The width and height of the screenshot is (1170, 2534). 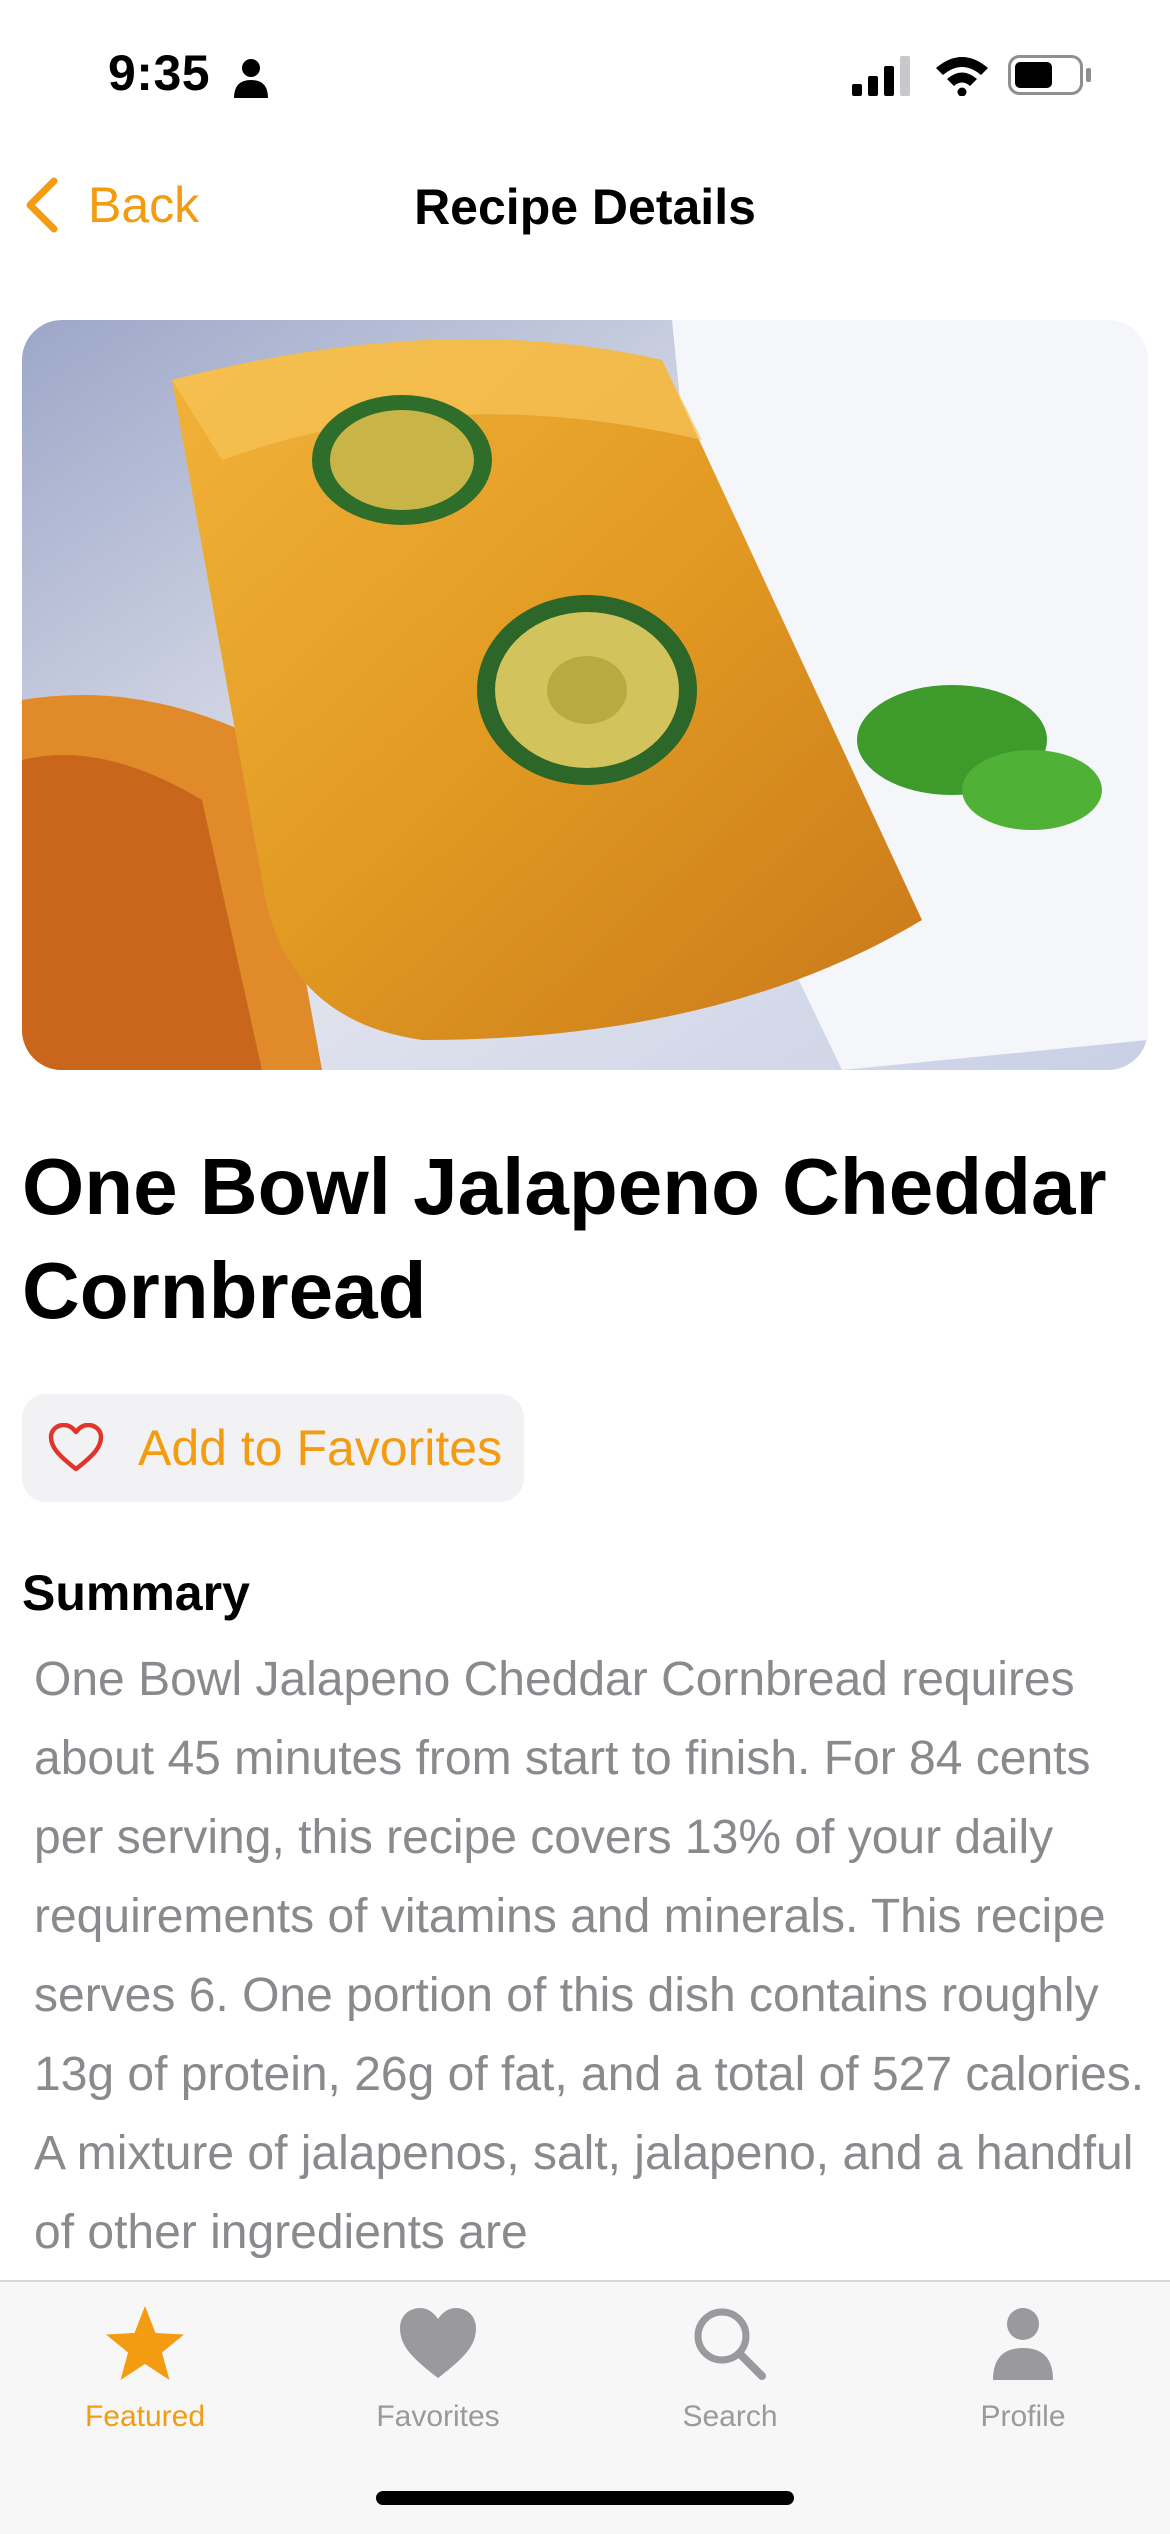 What do you see at coordinates (145, 2416) in the screenshot?
I see `tab-featured-label: Featured` at bounding box center [145, 2416].